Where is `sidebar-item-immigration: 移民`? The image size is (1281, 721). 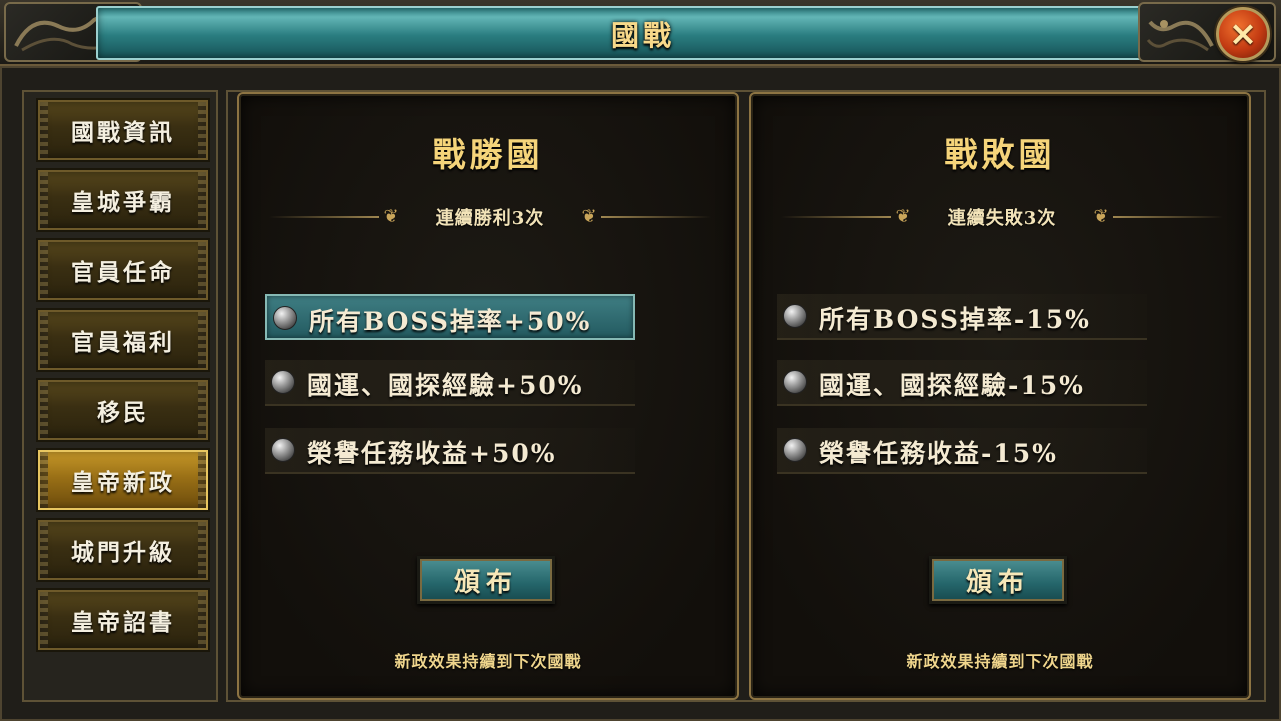
sidebar-item-immigration: 移民 is located at coordinates (123, 410).